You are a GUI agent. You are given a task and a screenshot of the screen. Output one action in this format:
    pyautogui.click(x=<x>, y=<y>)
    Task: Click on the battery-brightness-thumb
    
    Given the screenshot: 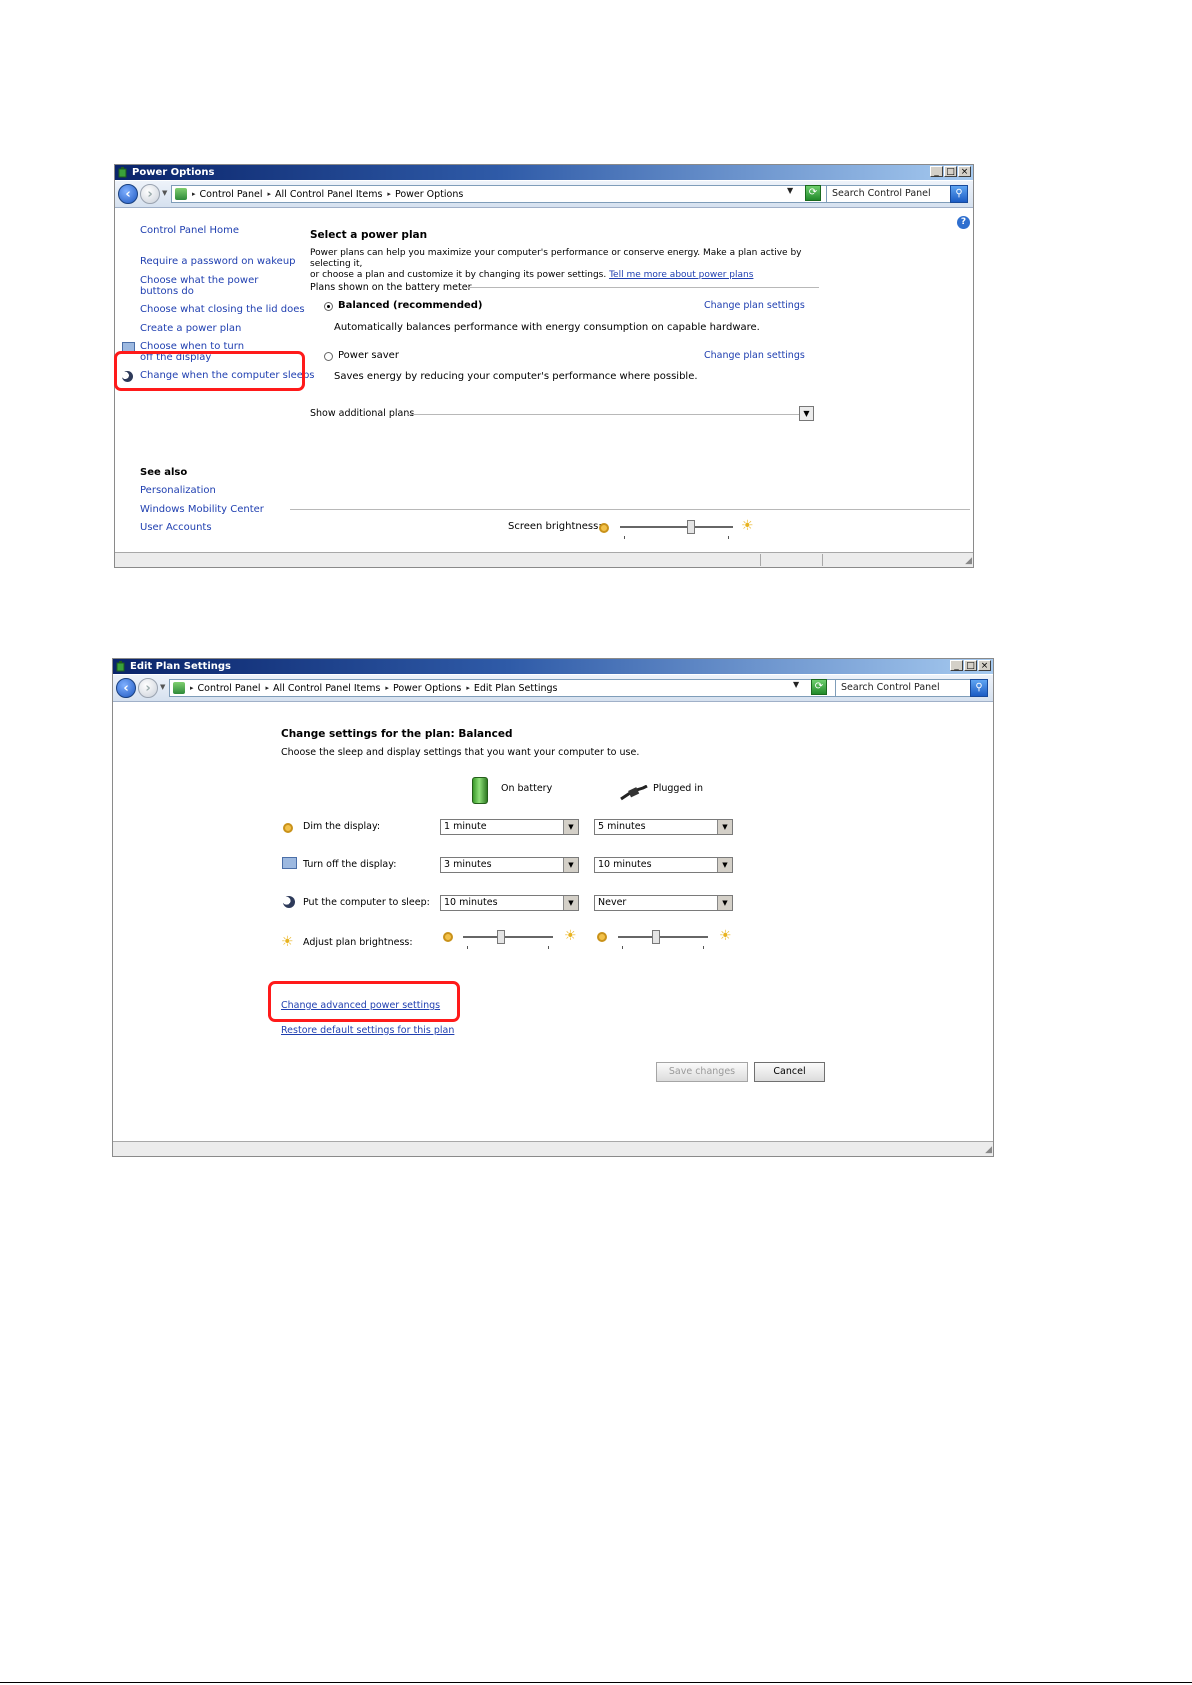 What is the action you would take?
    pyautogui.click(x=501, y=937)
    